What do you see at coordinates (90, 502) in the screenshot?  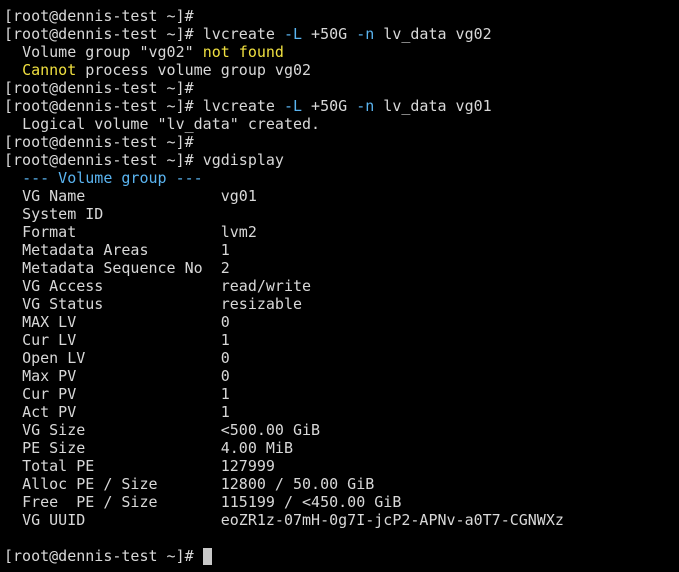 I see `vg-field-key: Free PE / Size` at bounding box center [90, 502].